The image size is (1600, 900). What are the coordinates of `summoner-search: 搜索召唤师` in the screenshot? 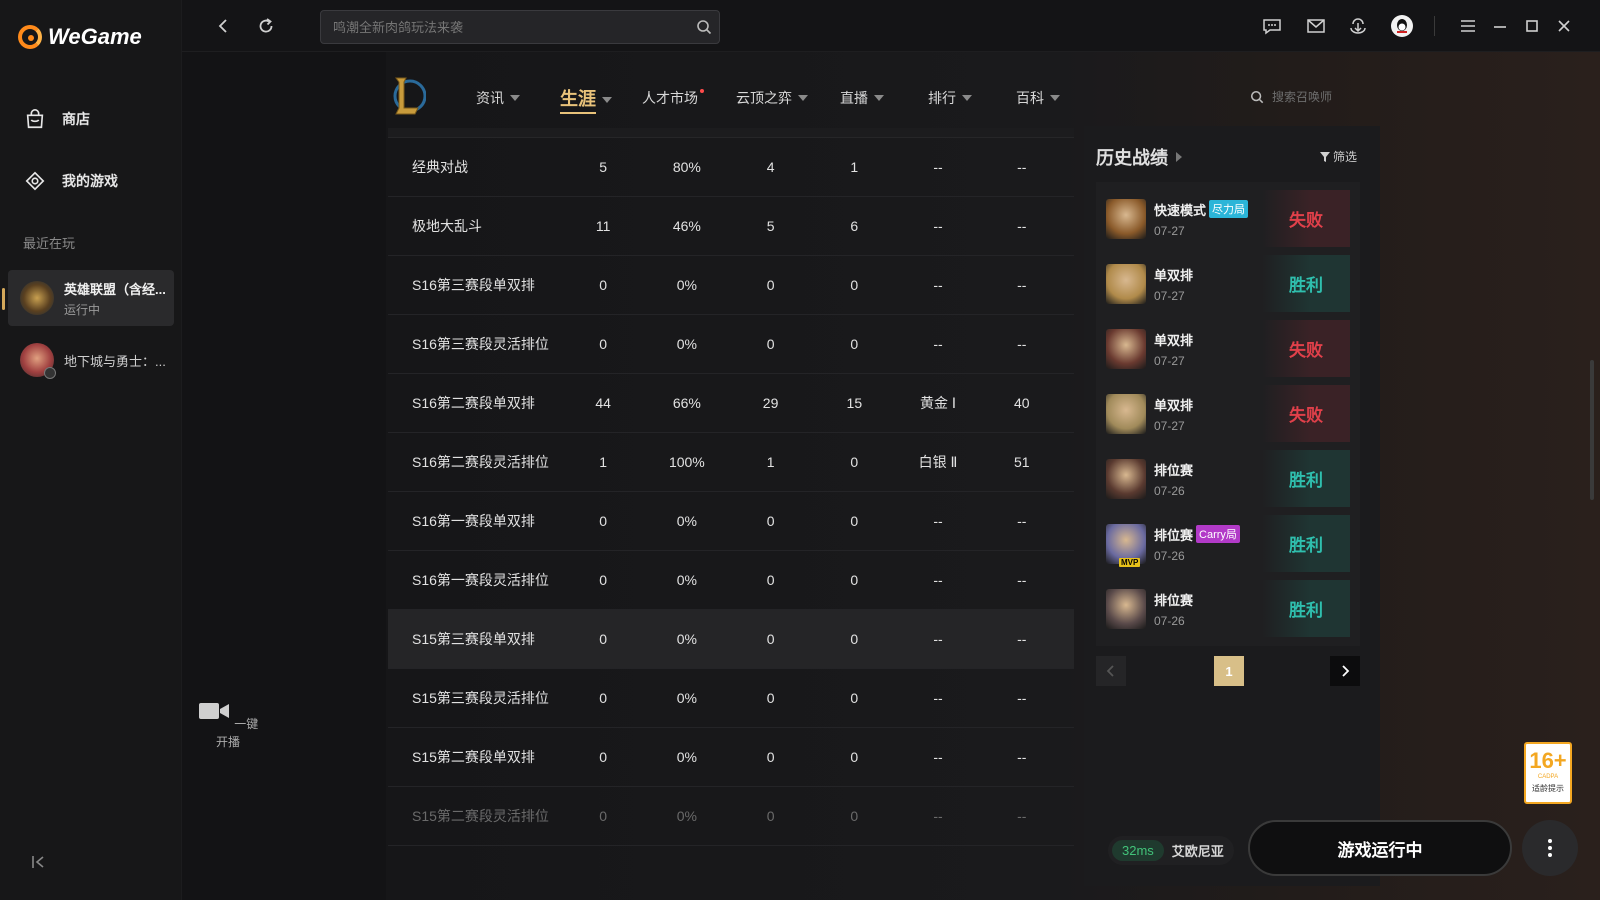 It's located at (1291, 96).